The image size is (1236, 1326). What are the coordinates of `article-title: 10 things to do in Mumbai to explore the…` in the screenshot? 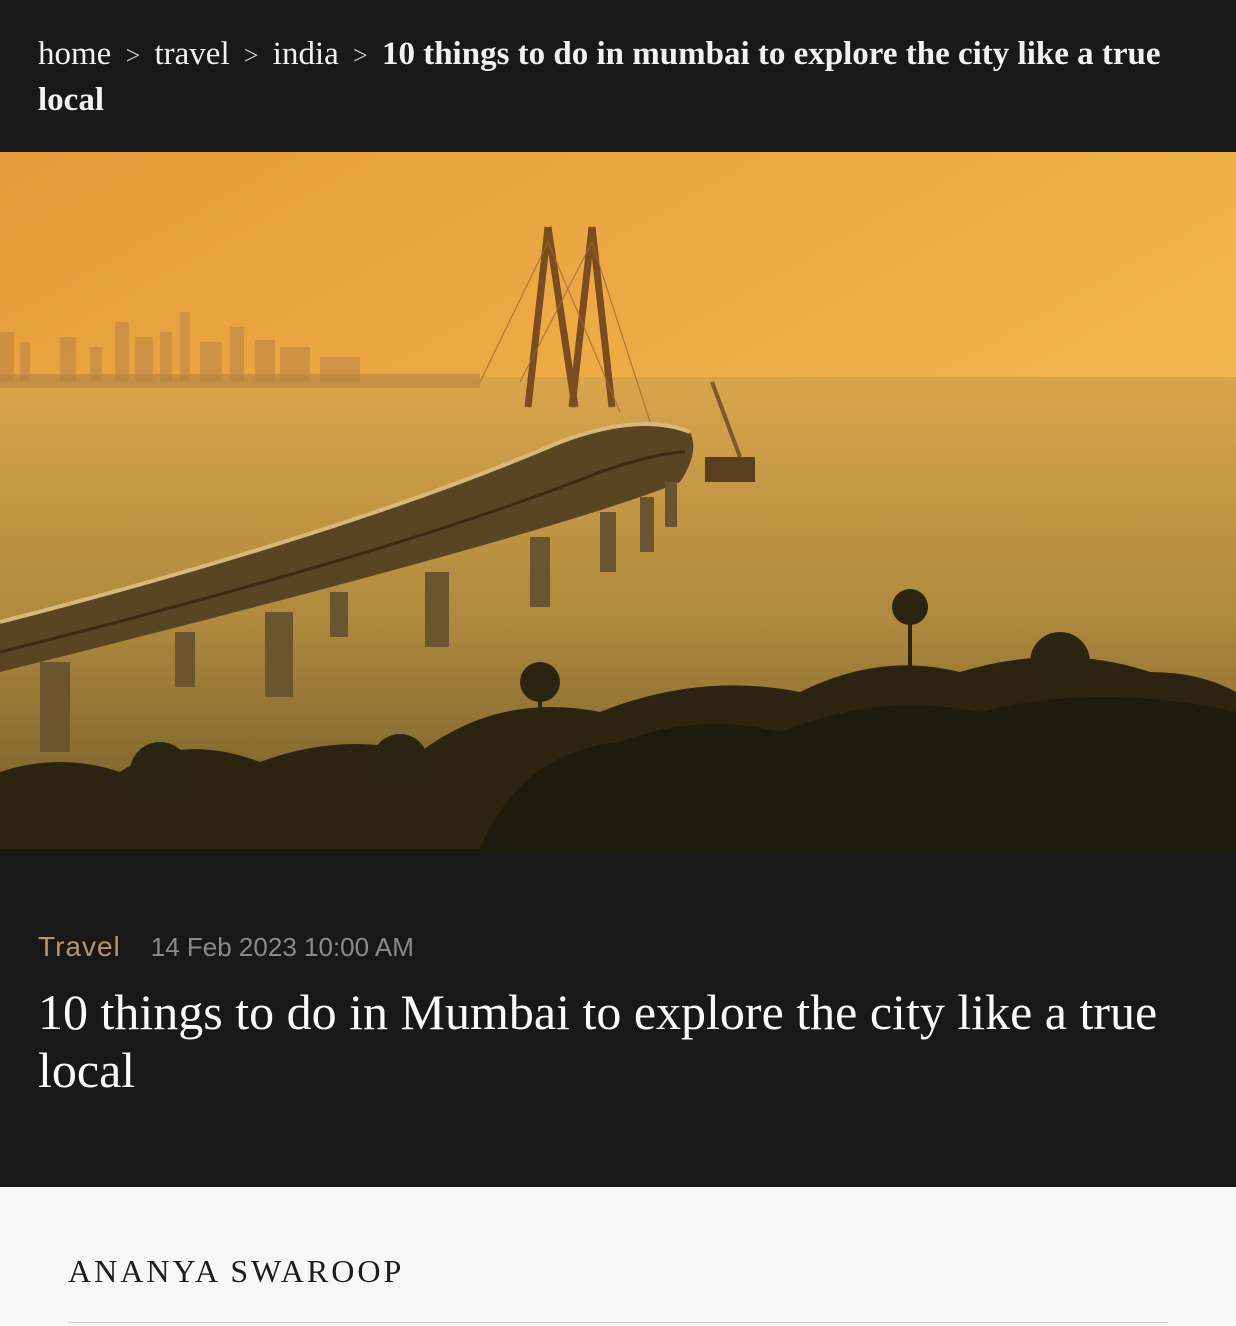 It's located at (598, 1041).